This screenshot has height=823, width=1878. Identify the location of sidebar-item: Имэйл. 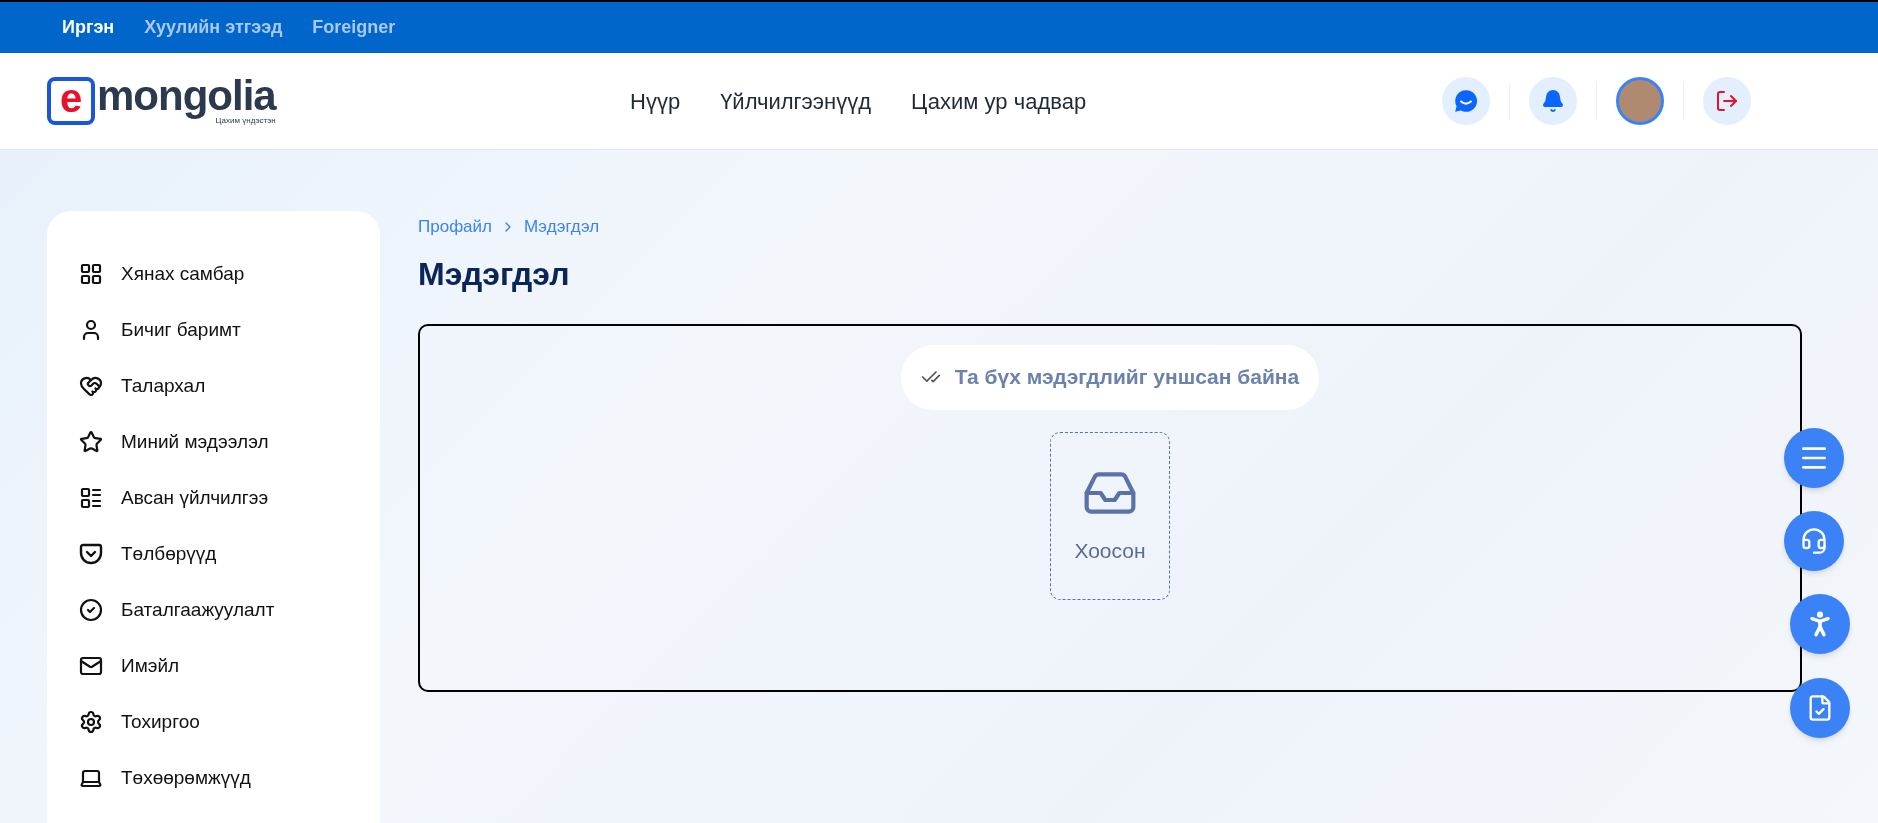
(213, 666).